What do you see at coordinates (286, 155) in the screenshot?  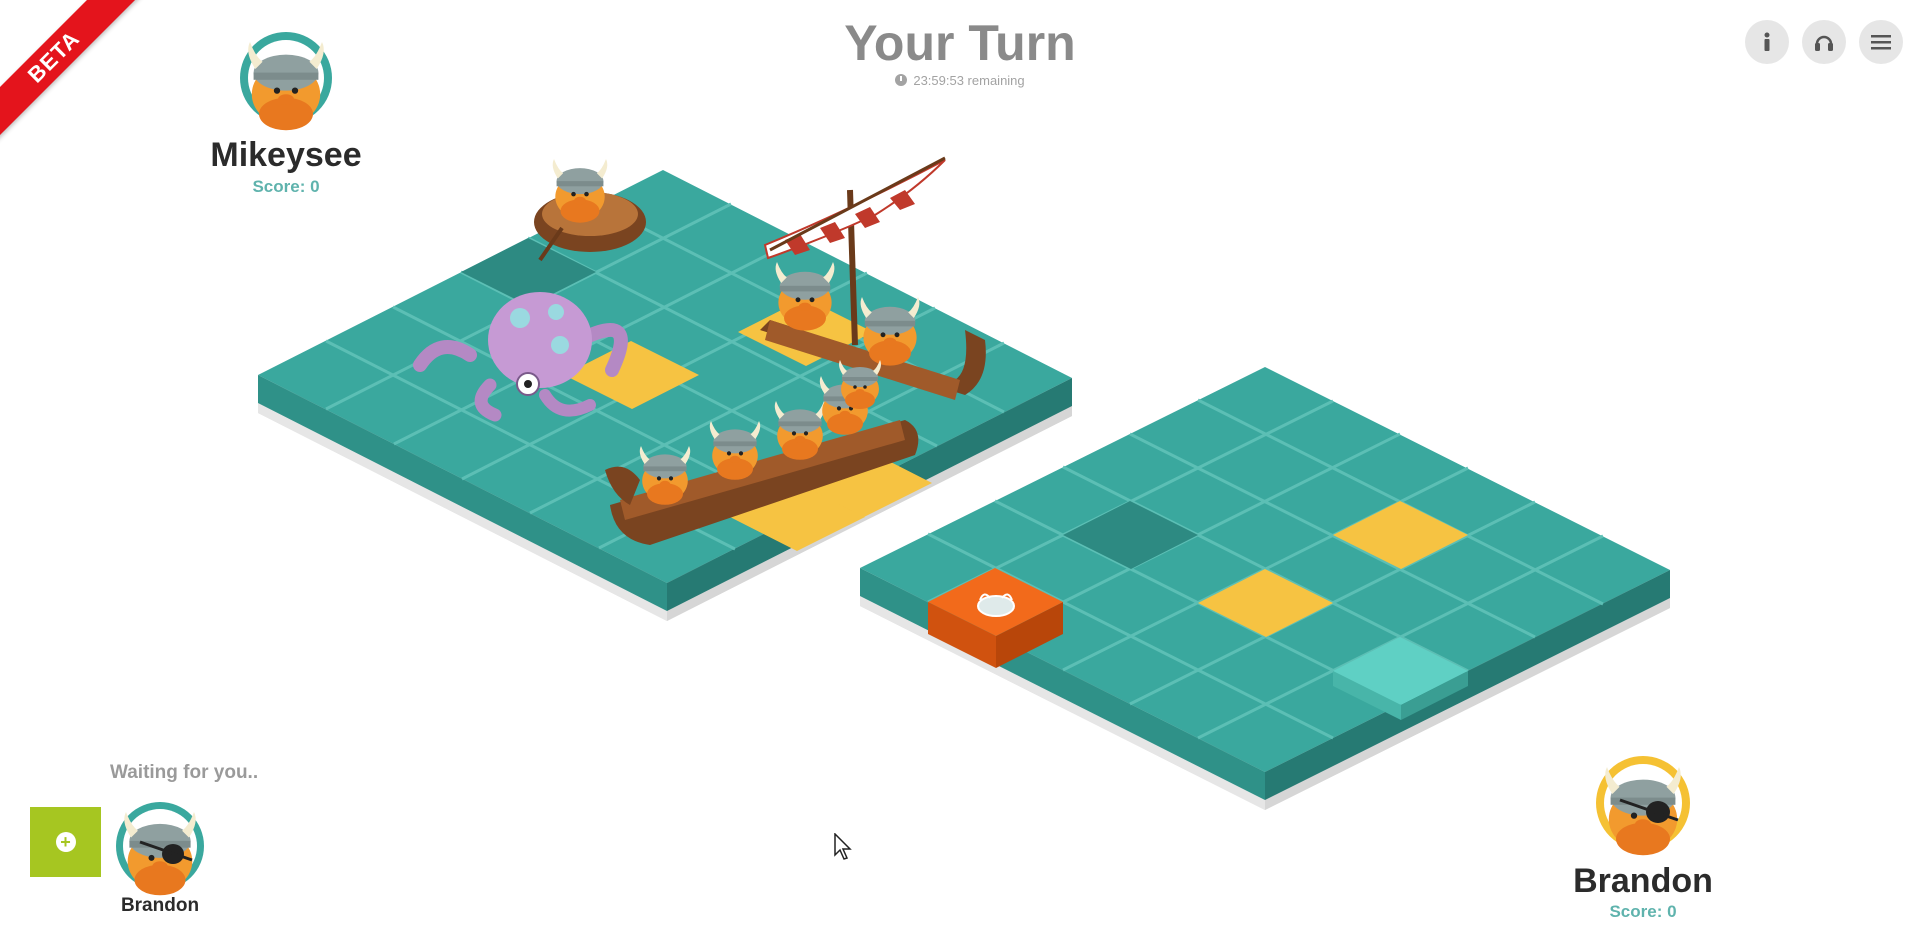 I see `opponent-name: Mikeysee` at bounding box center [286, 155].